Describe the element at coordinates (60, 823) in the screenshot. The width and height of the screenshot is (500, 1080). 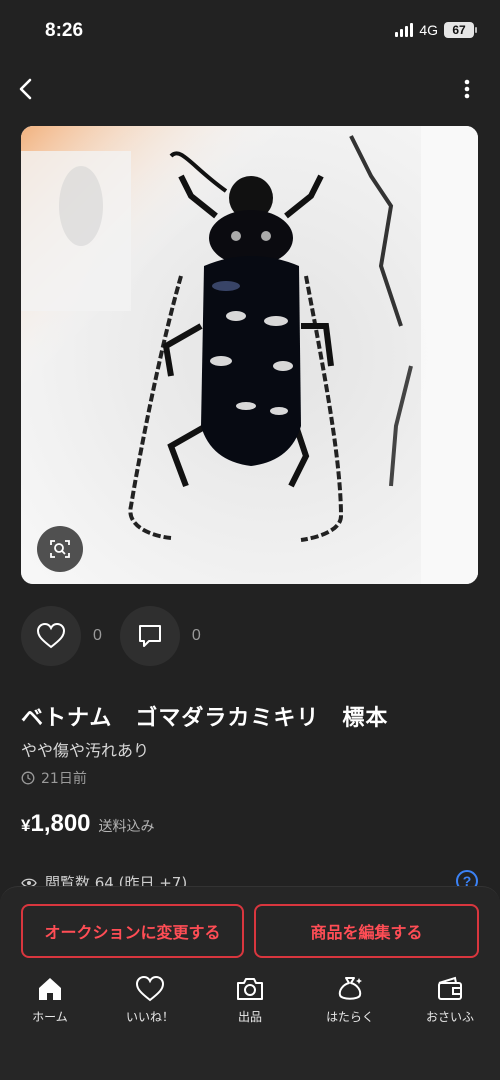
I see `price-value: 1,800` at that location.